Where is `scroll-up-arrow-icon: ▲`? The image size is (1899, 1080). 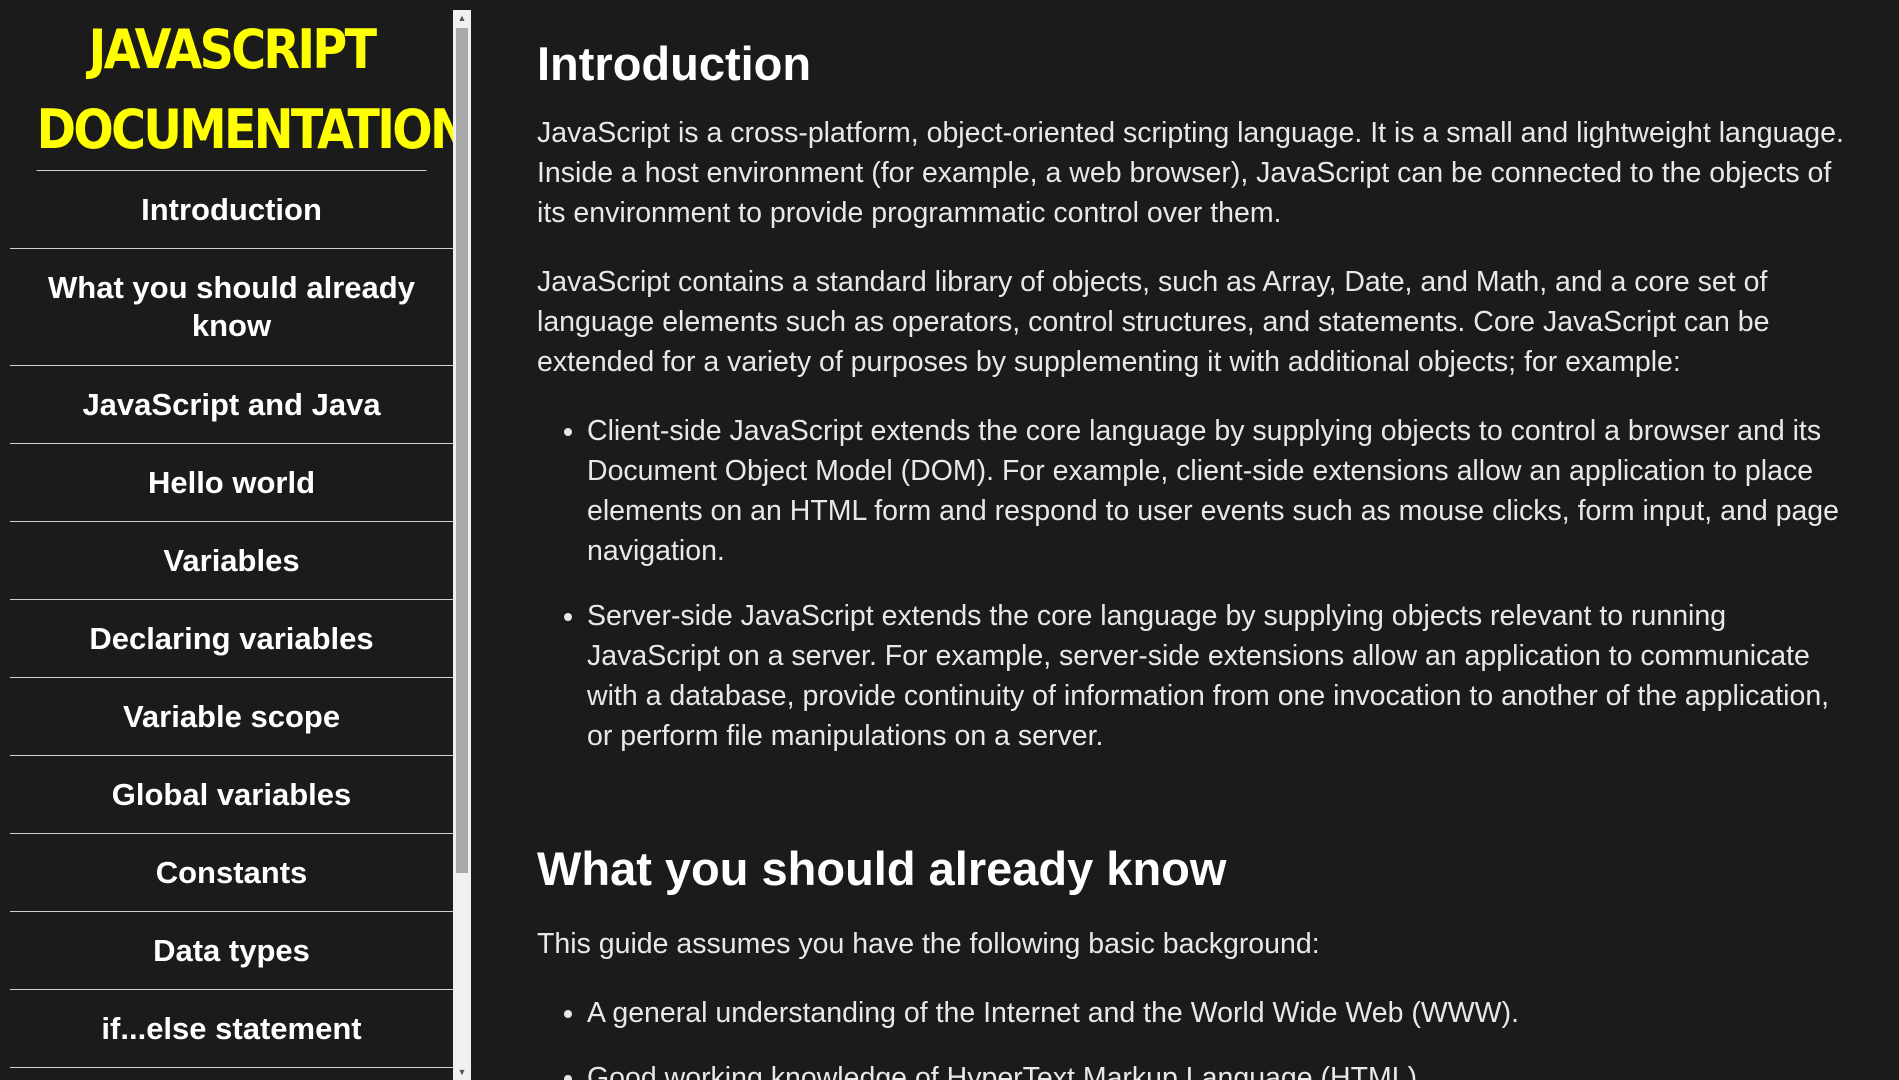
scroll-up-arrow-icon: ▲ is located at coordinates (462, 18).